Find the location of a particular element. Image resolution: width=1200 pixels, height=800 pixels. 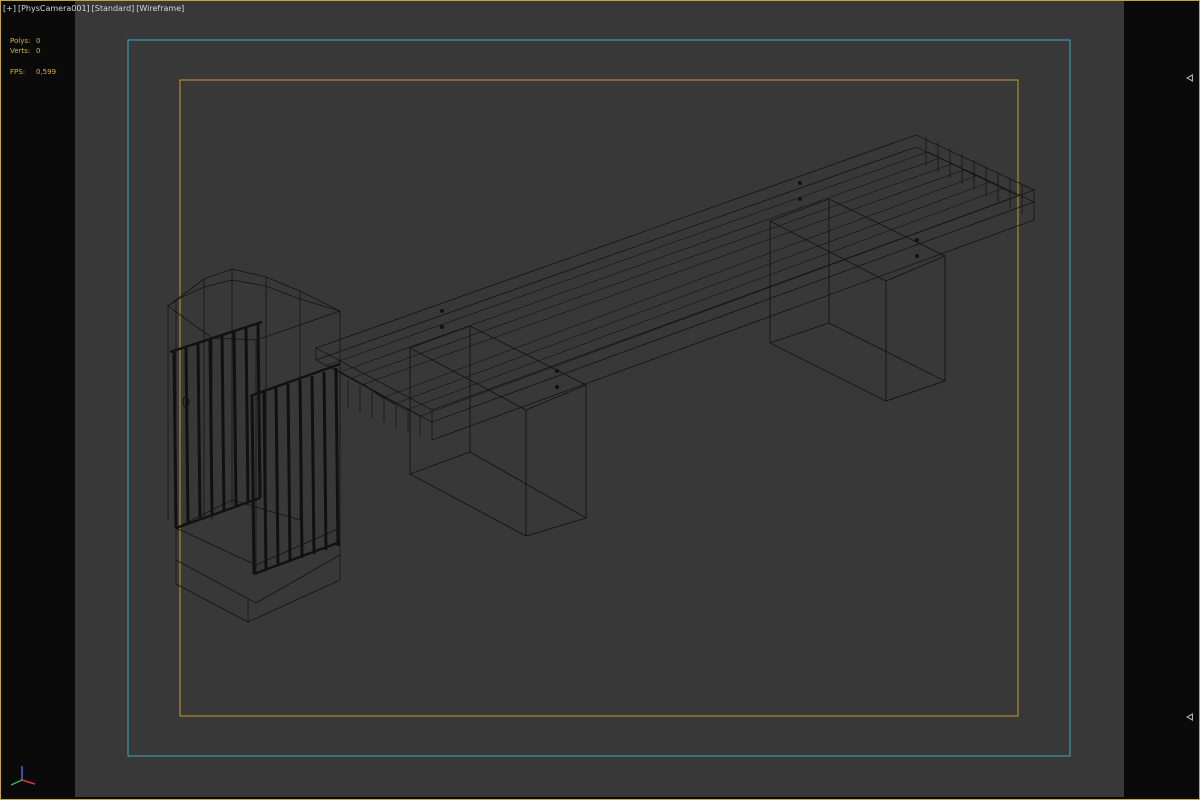

stat-verts-label: Verts: is located at coordinates (20, 51).